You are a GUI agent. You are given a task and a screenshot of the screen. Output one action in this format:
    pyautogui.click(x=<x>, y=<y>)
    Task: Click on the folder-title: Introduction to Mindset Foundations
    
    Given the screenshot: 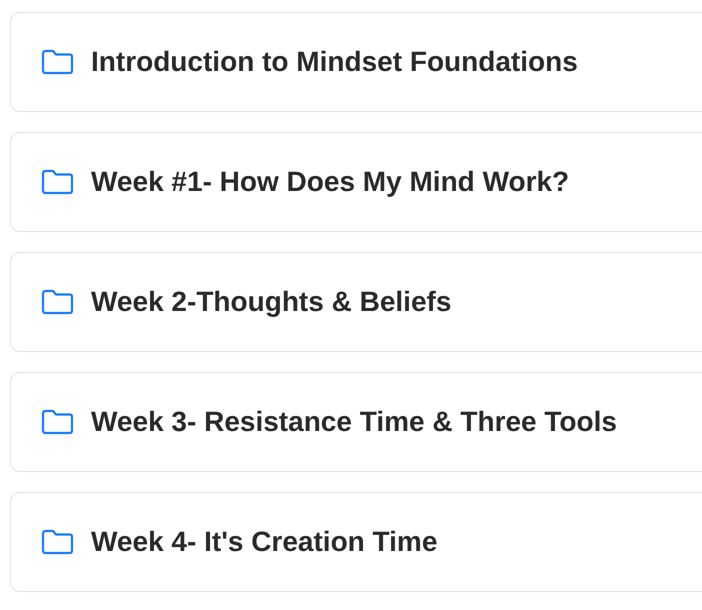 What is the action you would take?
    pyautogui.click(x=334, y=62)
    